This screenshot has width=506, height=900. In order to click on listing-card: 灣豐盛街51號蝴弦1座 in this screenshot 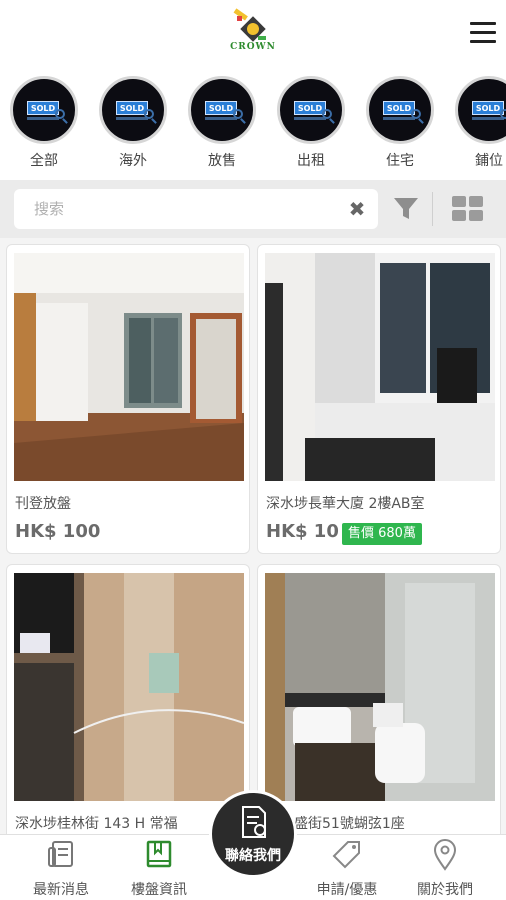, I will do `click(379, 699)`.